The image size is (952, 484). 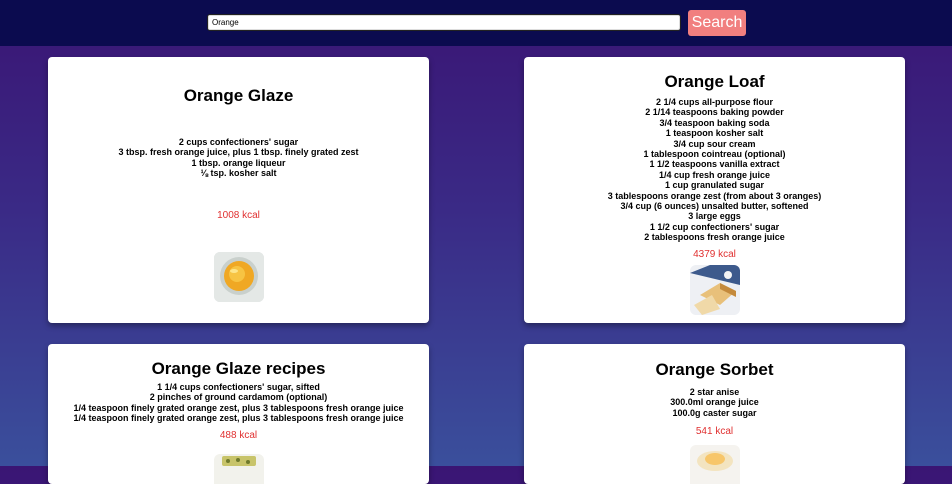 I want to click on ingredient-item: ⅛ tsp. kosher salt, so click(x=238, y=173).